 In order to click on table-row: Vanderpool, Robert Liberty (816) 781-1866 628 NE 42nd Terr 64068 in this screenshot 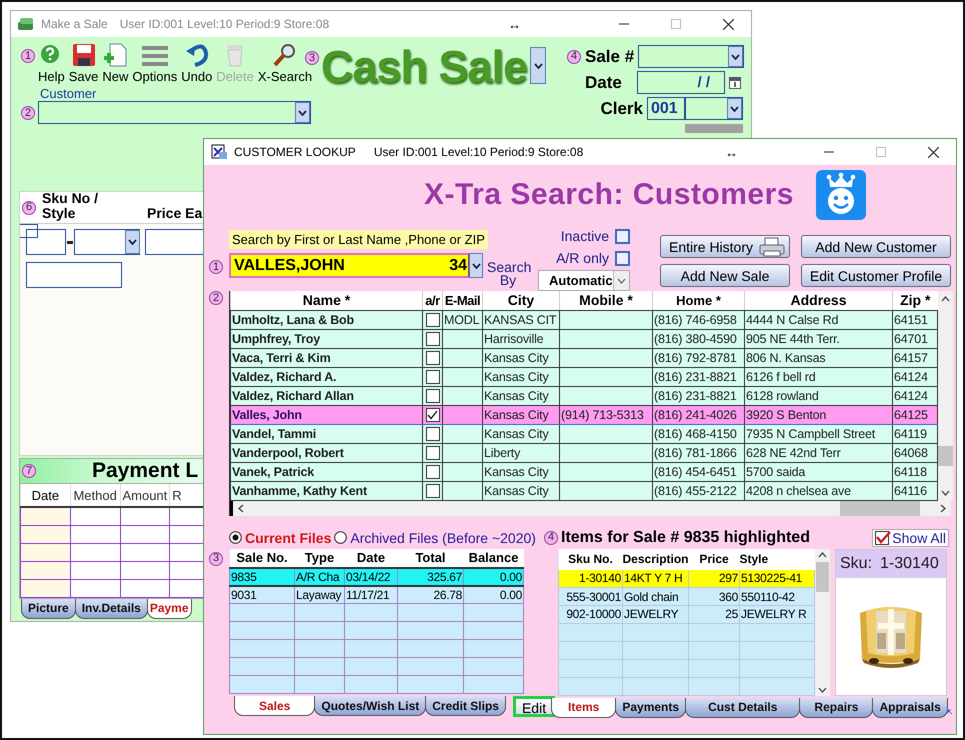, I will do `click(584, 452)`.